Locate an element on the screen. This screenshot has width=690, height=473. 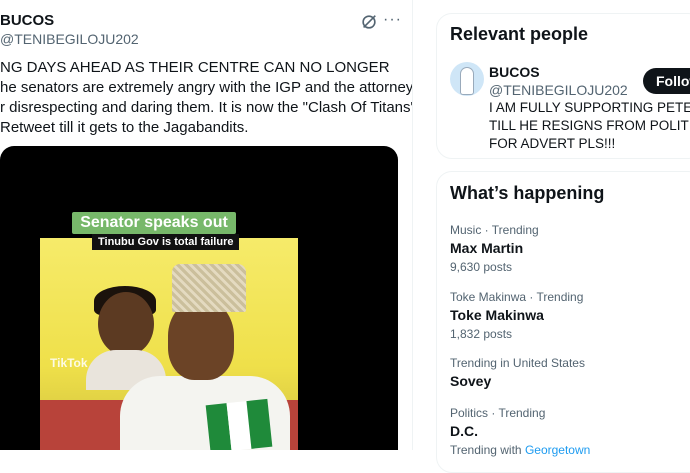
trend-count: 1,832 posts is located at coordinates (481, 334).